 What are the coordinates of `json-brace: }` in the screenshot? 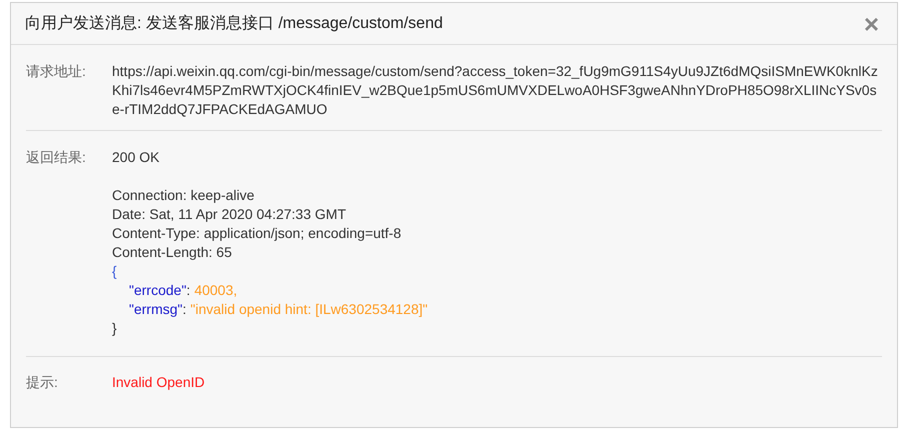 It's located at (115, 328).